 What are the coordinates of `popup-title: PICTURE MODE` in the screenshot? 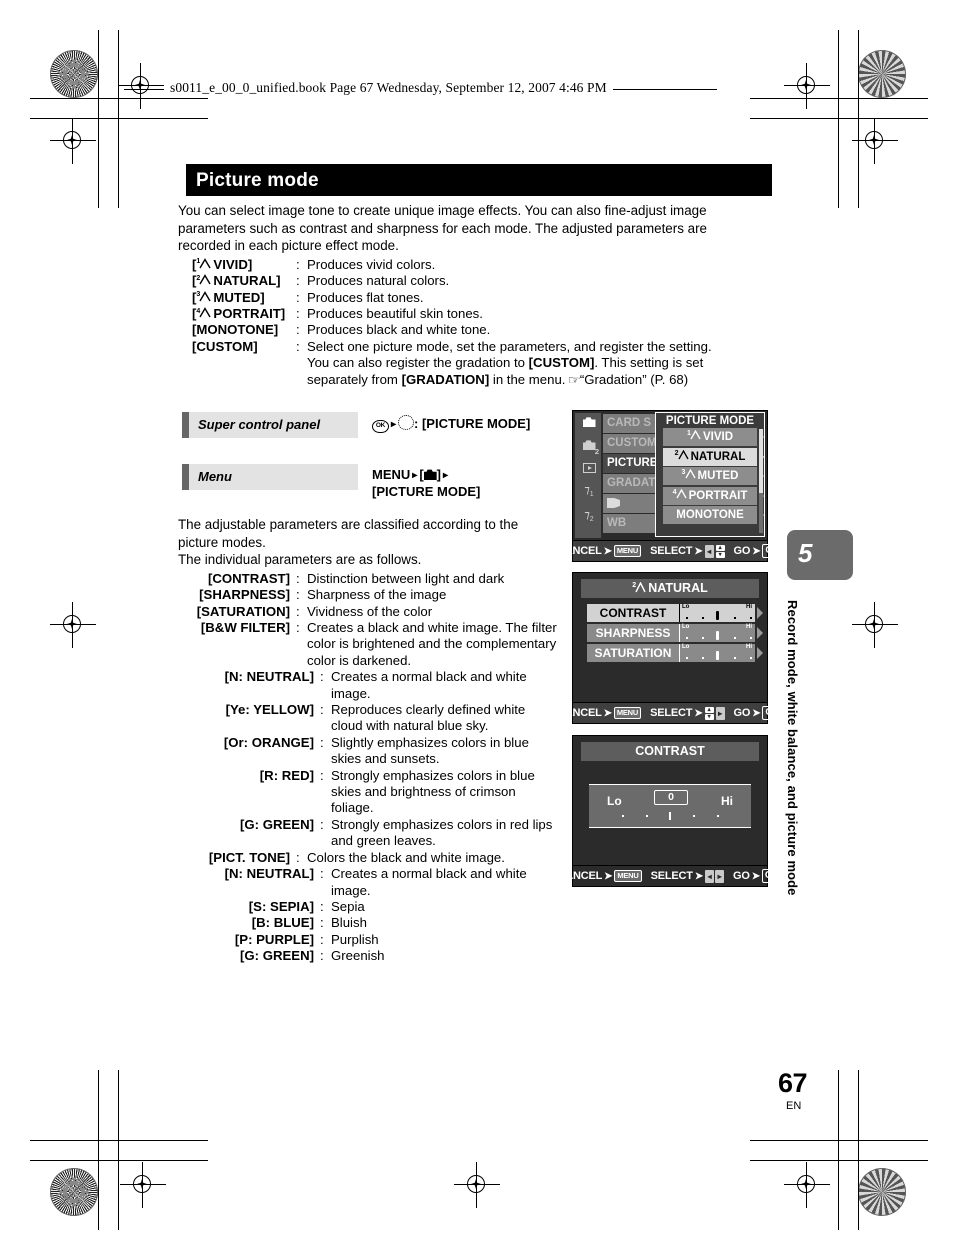 It's located at (710, 421).